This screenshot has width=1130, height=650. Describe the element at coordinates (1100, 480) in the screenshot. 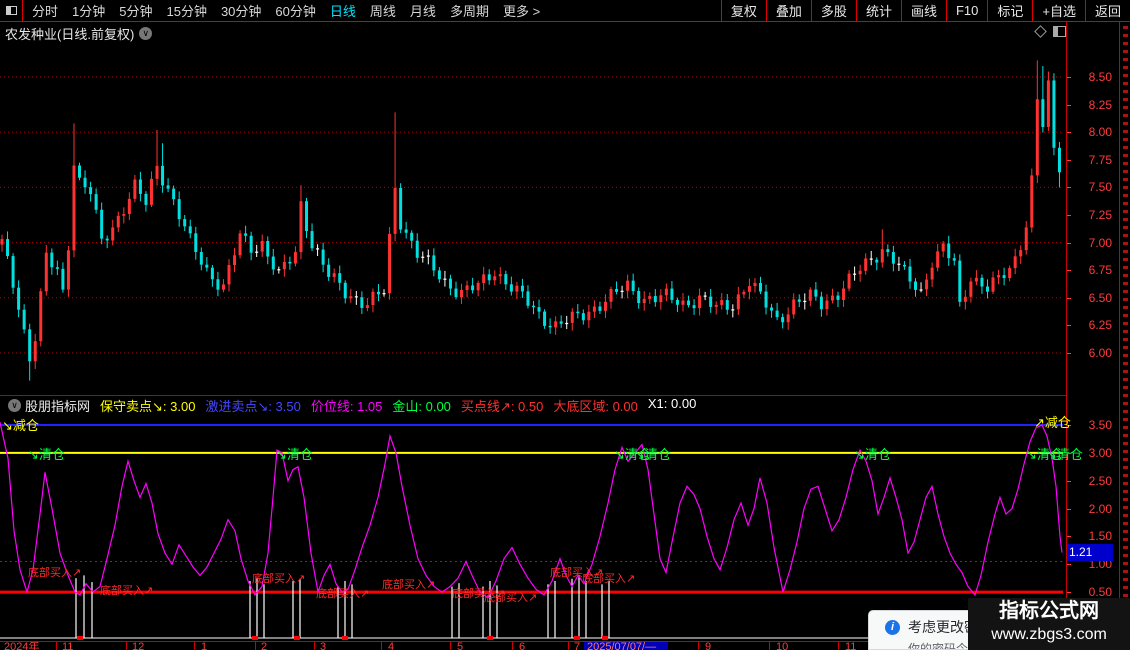

I see `indicator-tick-label: 2.50` at that location.